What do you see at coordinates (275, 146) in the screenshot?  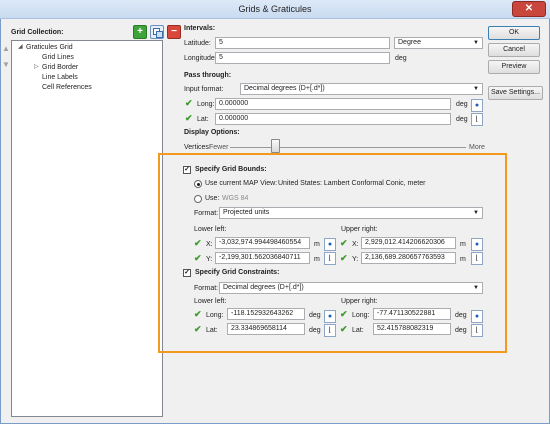 I see `vertices-slider-thumb` at bounding box center [275, 146].